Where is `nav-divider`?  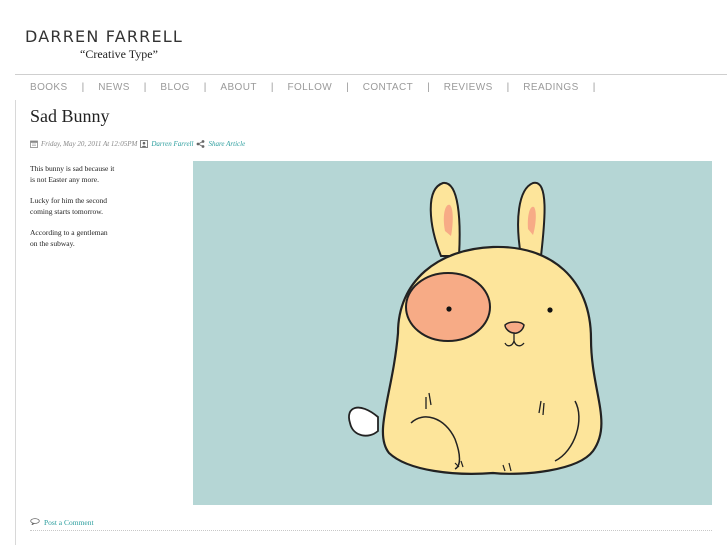
nav-divider is located at coordinates (371, 74).